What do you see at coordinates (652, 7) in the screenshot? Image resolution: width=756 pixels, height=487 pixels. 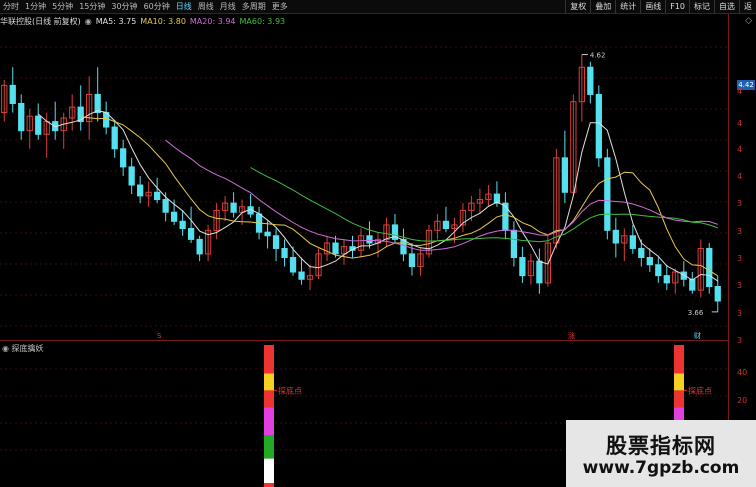 I see `toolbar-button-3: 画线` at bounding box center [652, 7].